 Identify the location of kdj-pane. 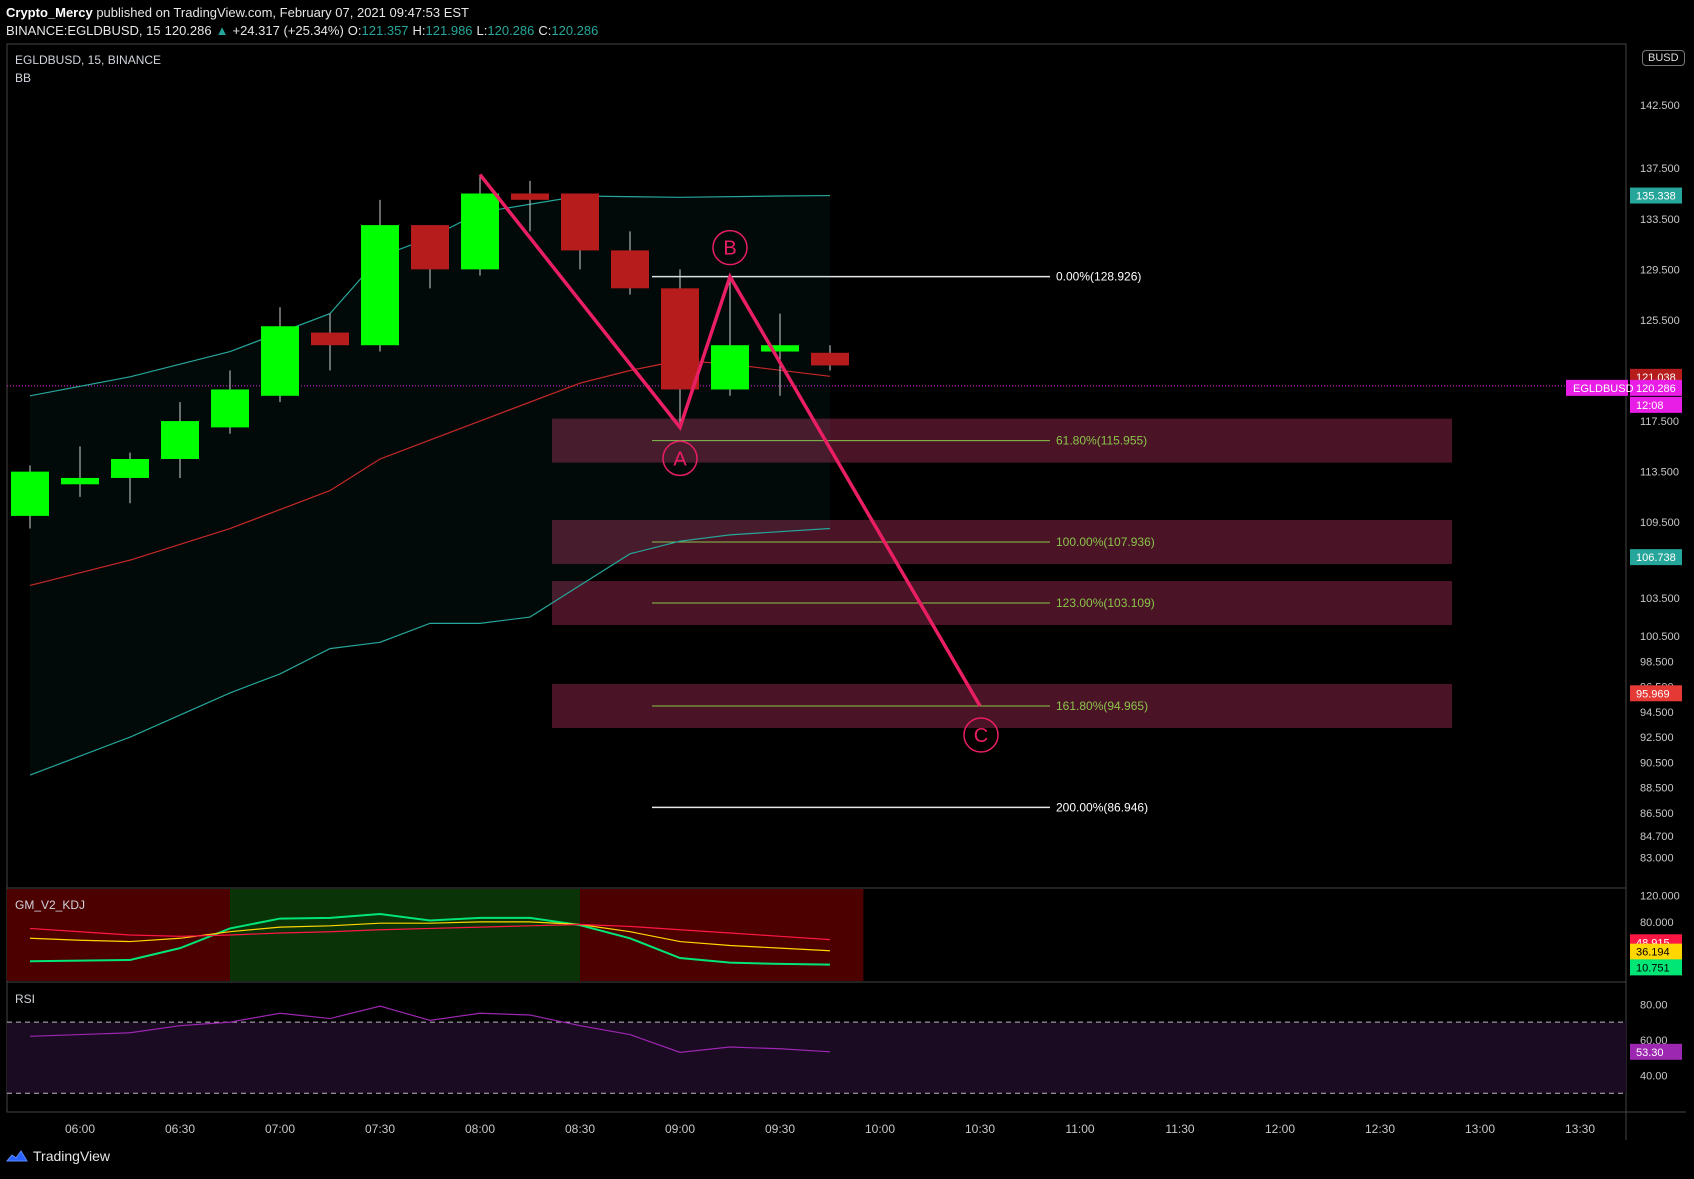
(435, 935).